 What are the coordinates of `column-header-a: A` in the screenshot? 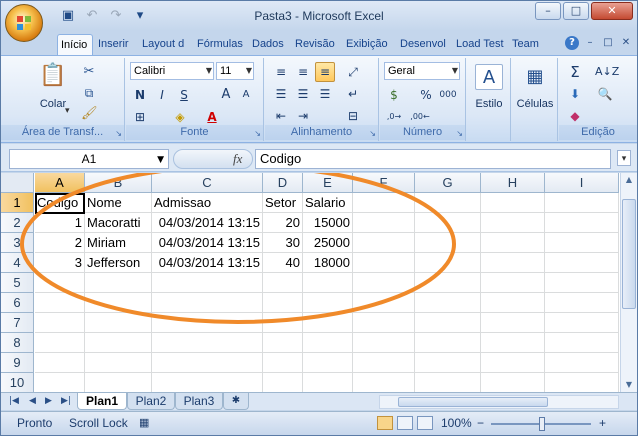 It's located at (60, 183).